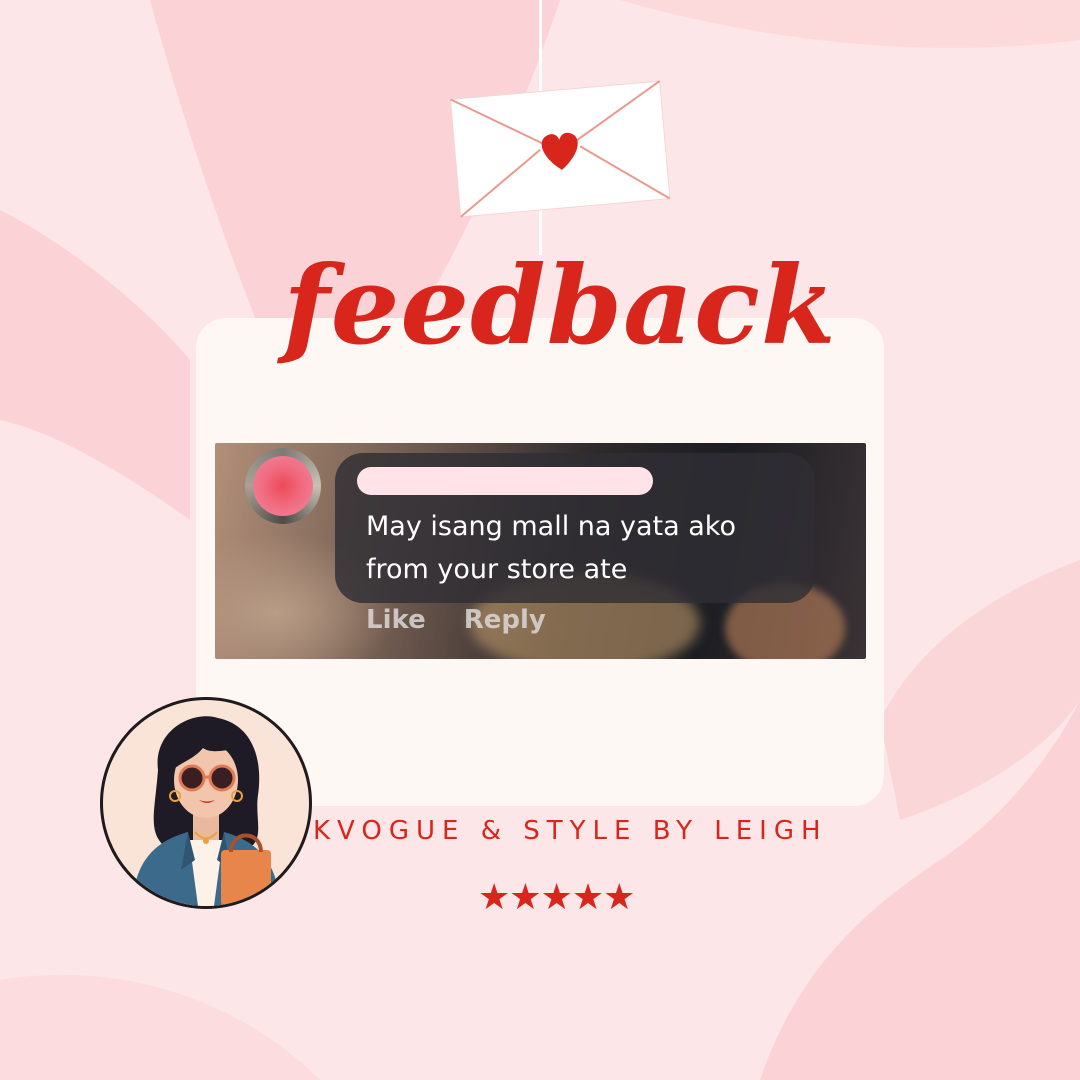 The width and height of the screenshot is (1080, 1080). I want to click on woman-illustration, so click(206, 811).